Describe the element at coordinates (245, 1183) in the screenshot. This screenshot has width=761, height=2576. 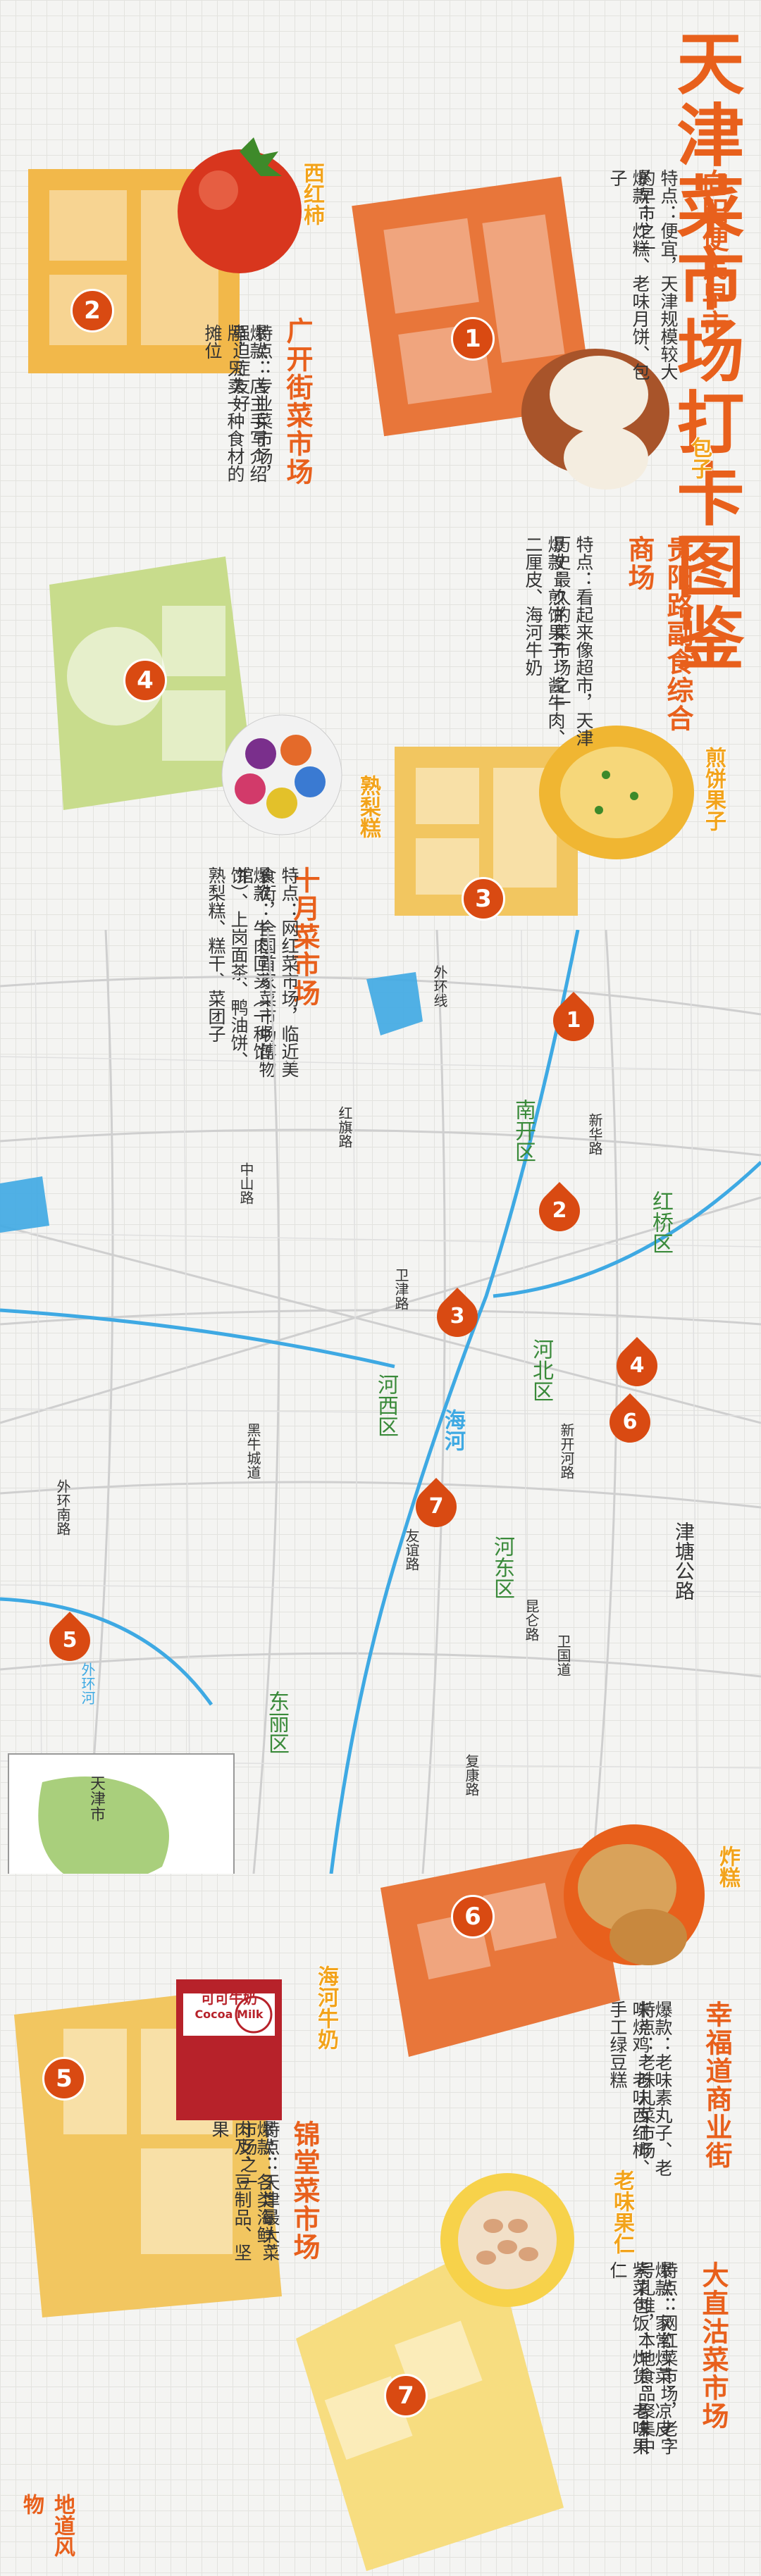
I see `road-label-7: 中山路` at that location.